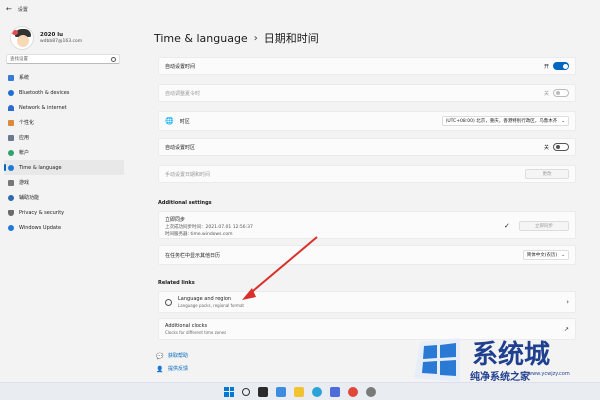  What do you see at coordinates (11, 77) in the screenshot?
I see `monitor-icon` at bounding box center [11, 77].